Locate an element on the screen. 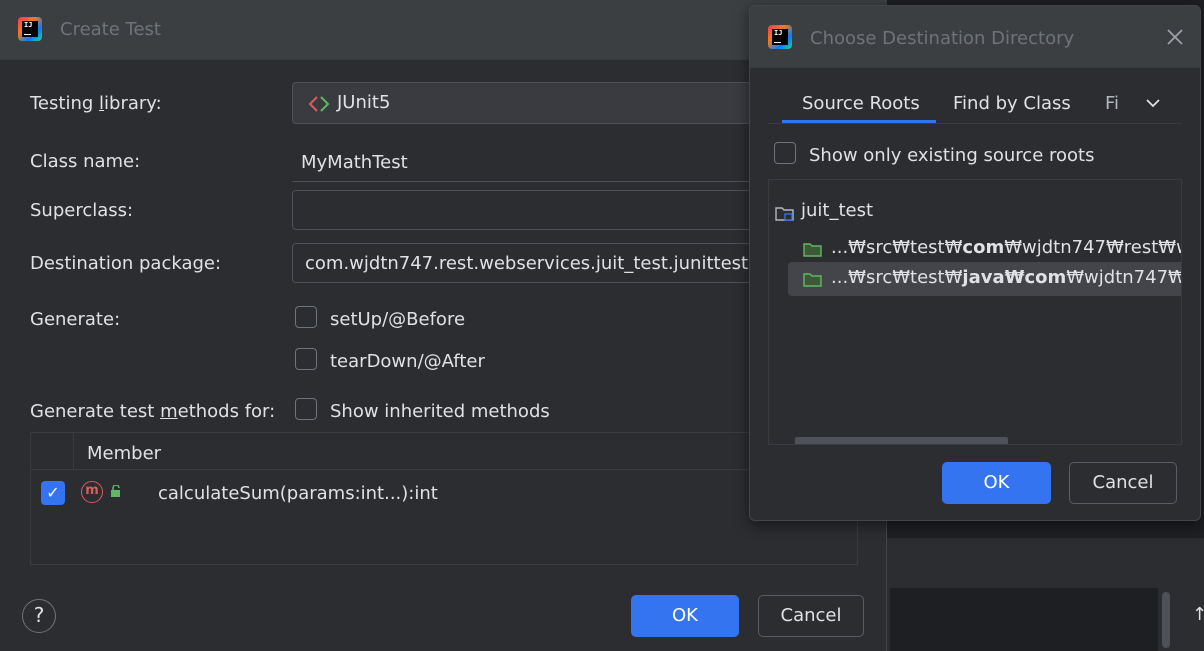 The image size is (1204, 651). member-column-header: Member is located at coordinates (124, 453).